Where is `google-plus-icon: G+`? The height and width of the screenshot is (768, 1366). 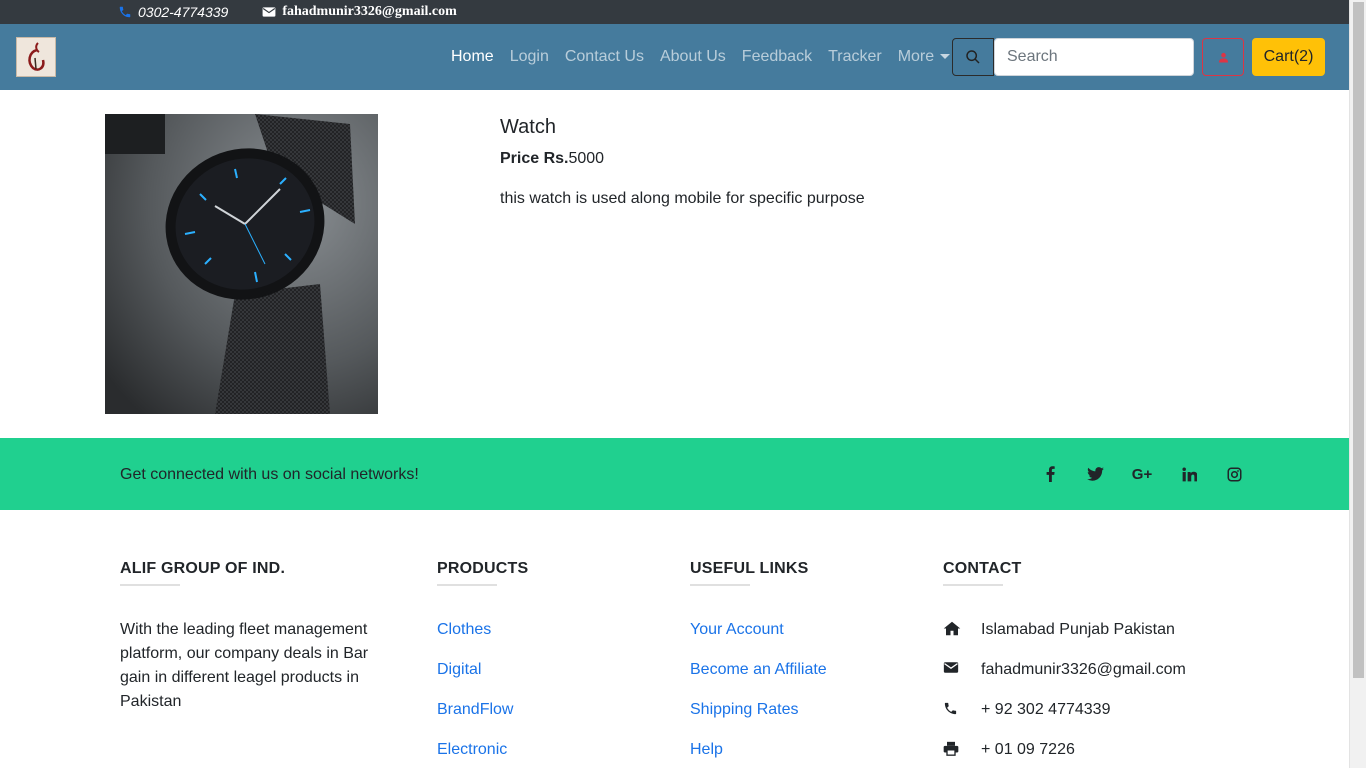 google-plus-icon: G+ is located at coordinates (1142, 474).